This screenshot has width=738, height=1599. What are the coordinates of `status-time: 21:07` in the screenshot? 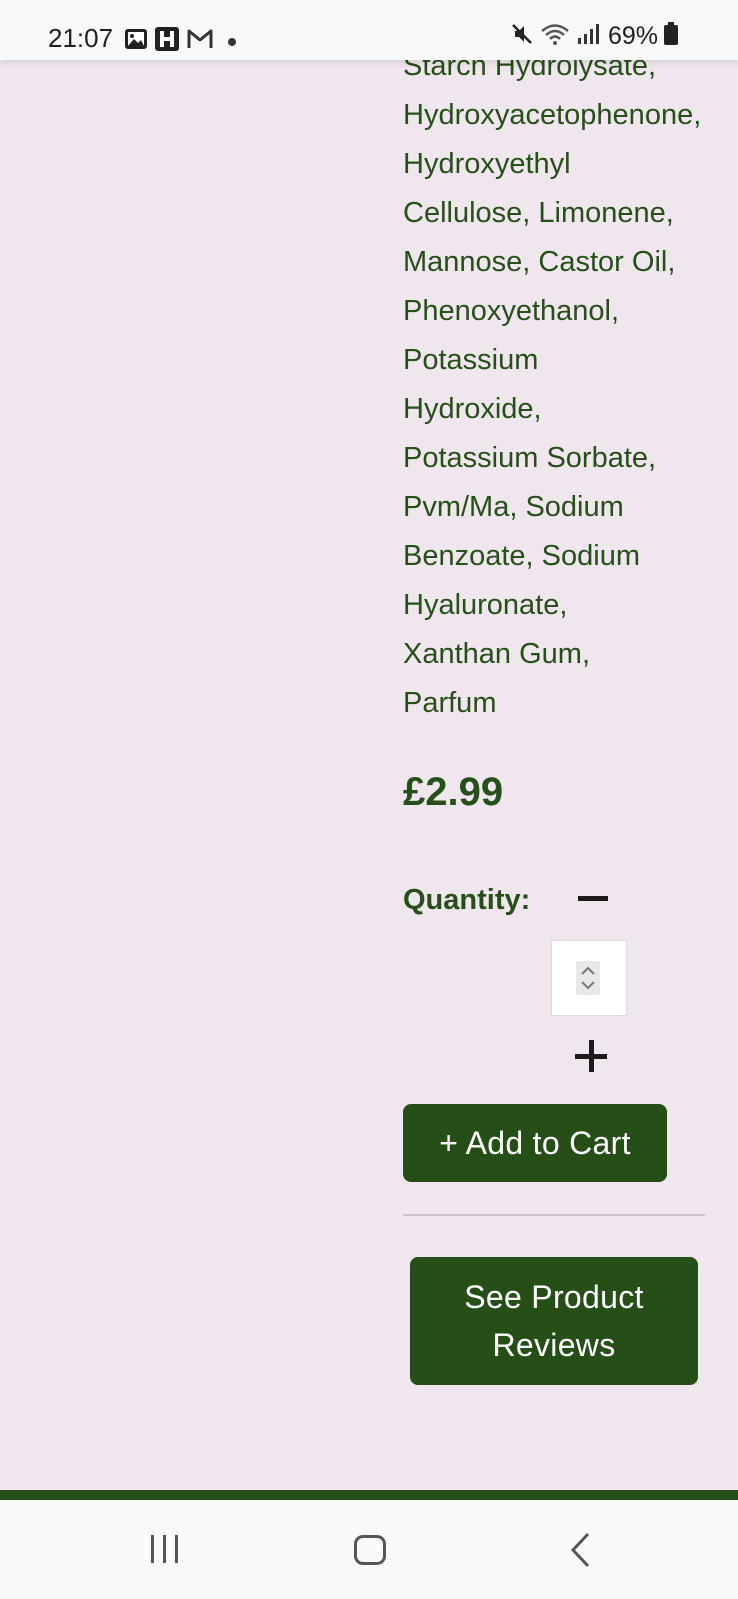 It's located at (81, 38).